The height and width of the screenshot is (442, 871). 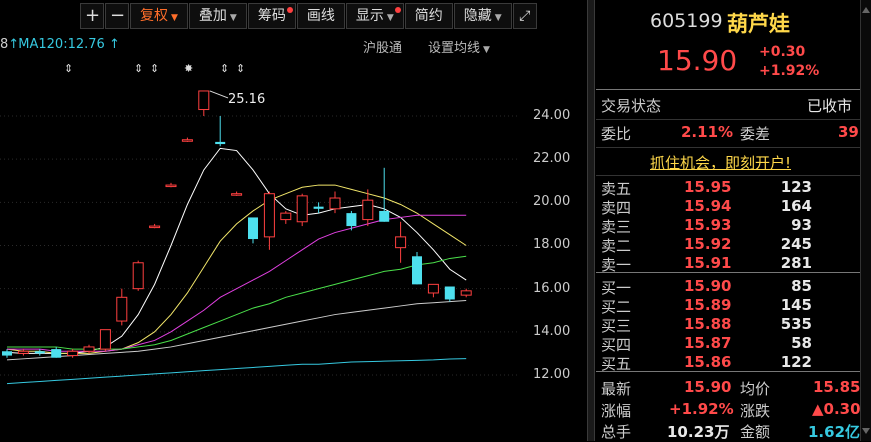 I want to click on last-price: 15.90, so click(x=697, y=60).